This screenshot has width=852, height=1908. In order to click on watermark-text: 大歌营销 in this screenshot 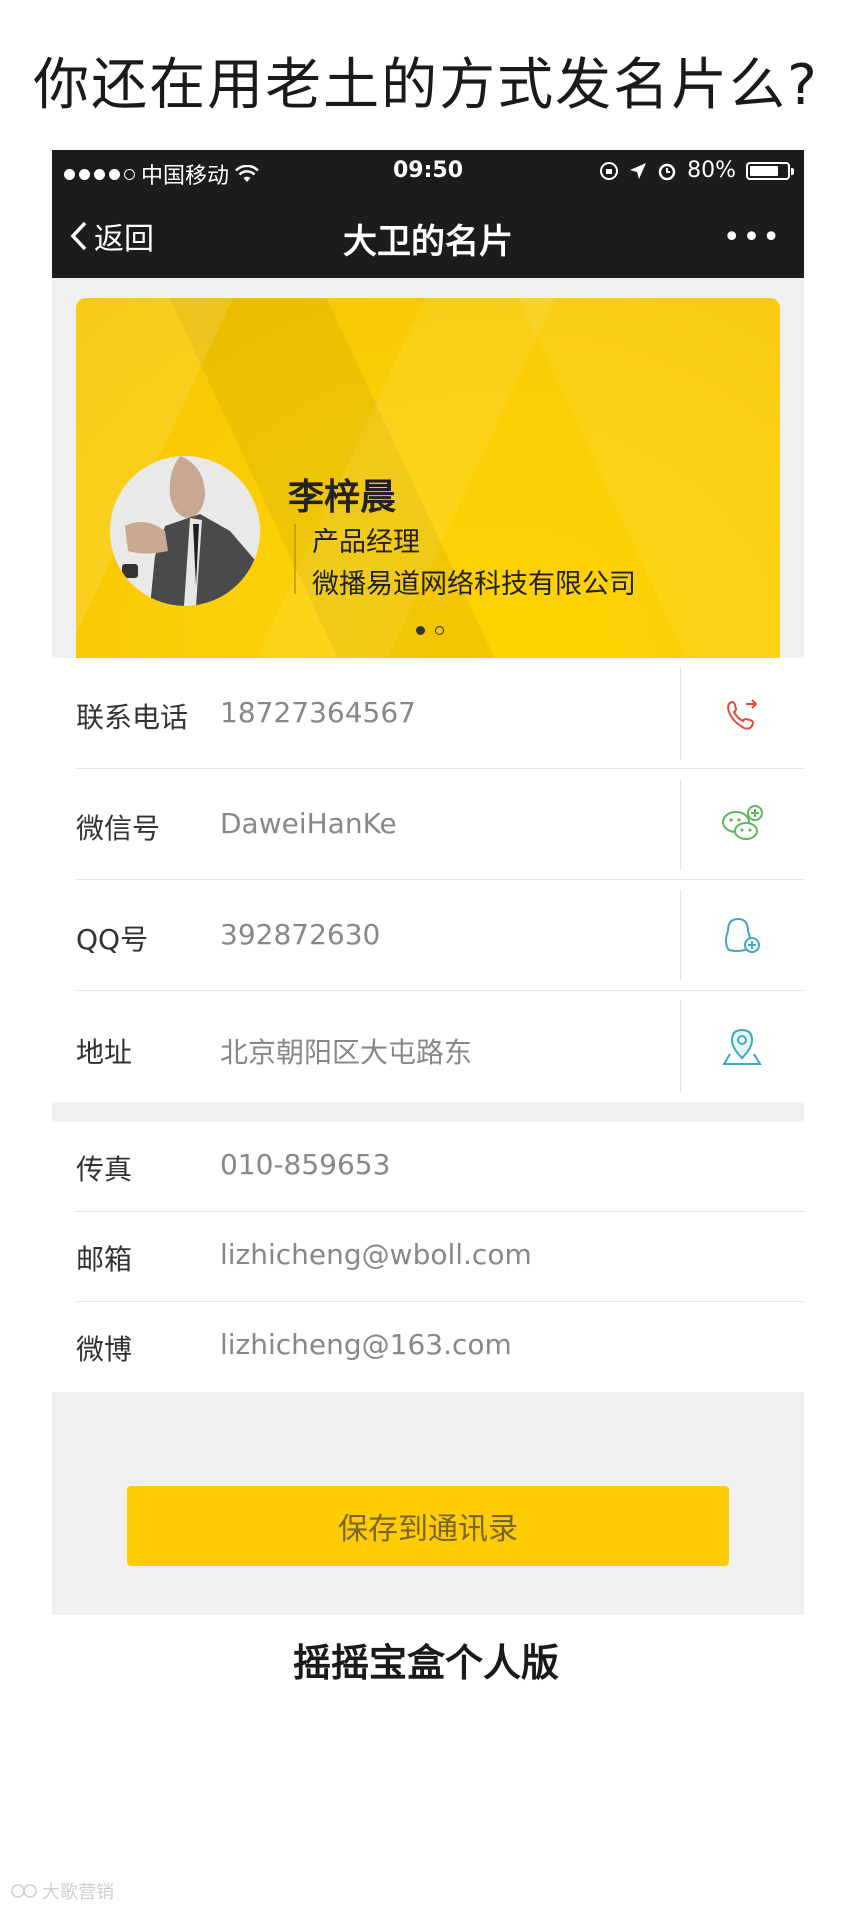, I will do `click(78, 1892)`.